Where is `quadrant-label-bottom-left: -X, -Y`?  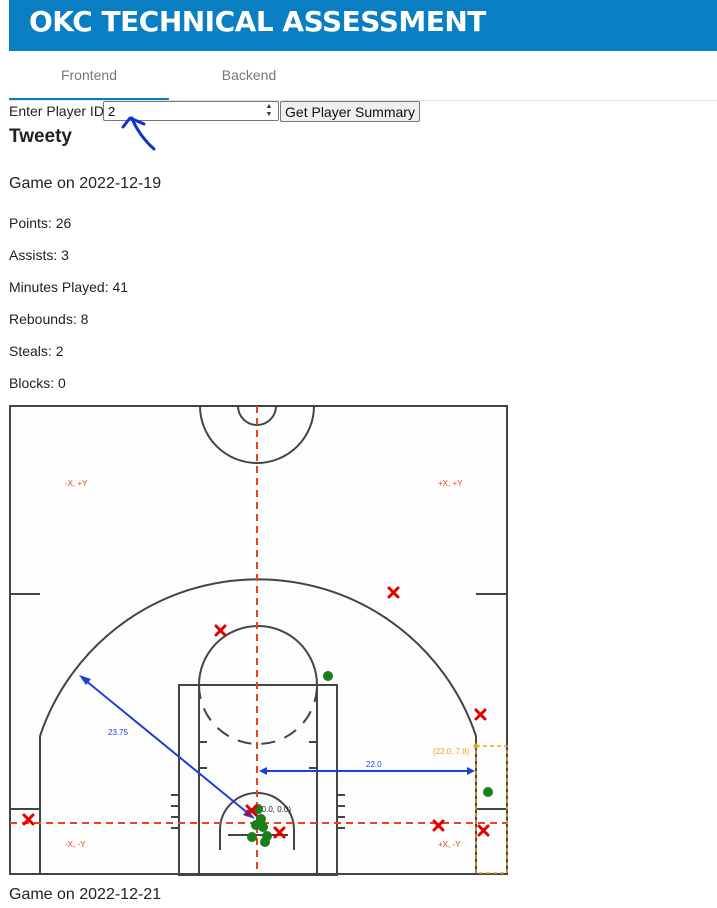 quadrant-label-bottom-left: -X, -Y is located at coordinates (75, 844).